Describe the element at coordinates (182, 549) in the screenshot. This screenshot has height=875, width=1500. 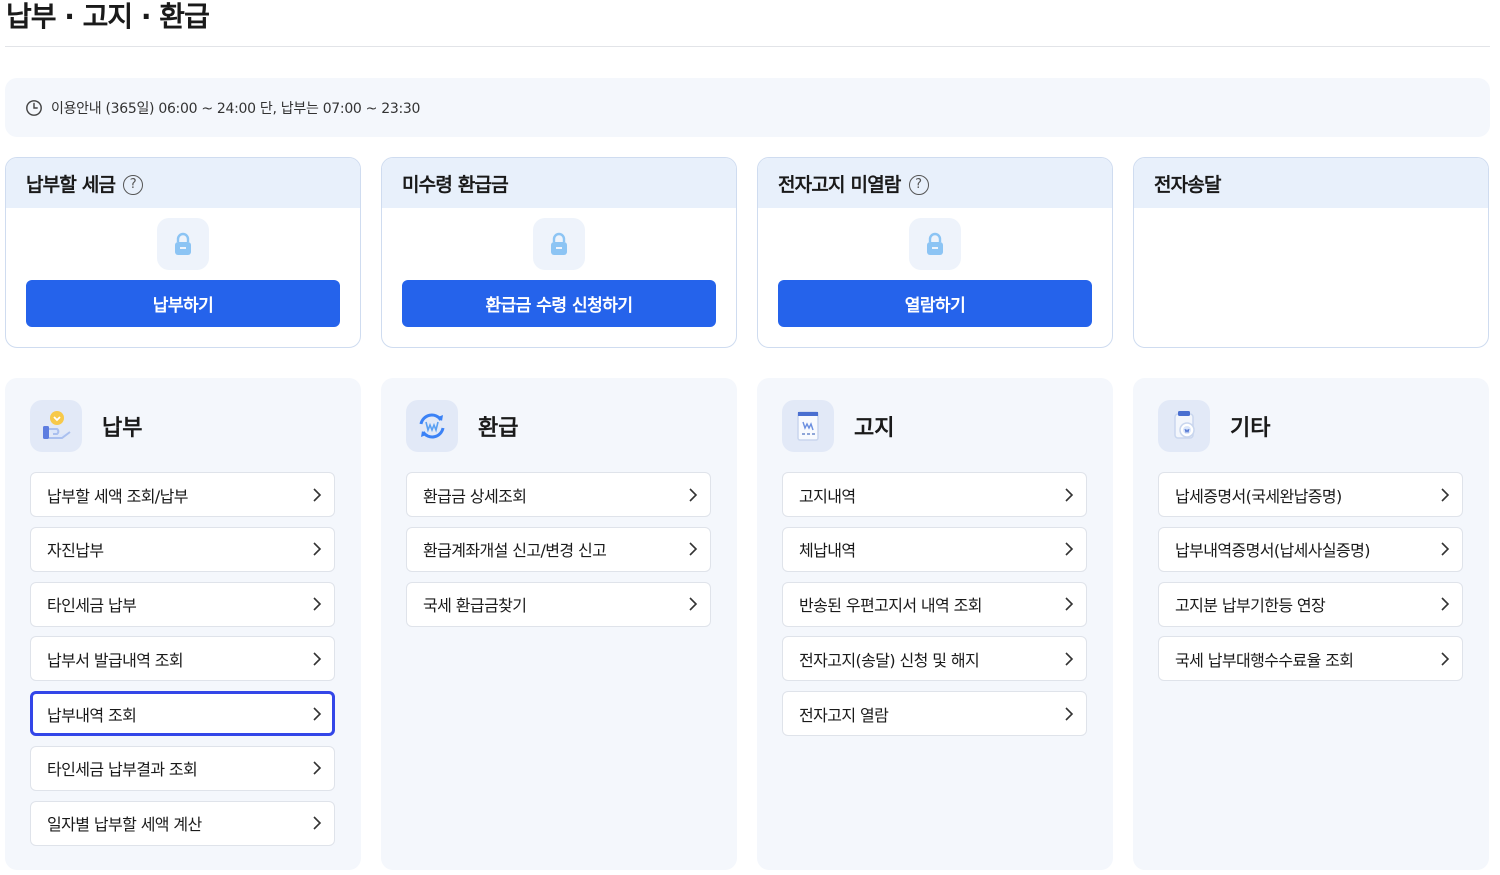
I see `menu-item-self-payment: 자진납부` at that location.